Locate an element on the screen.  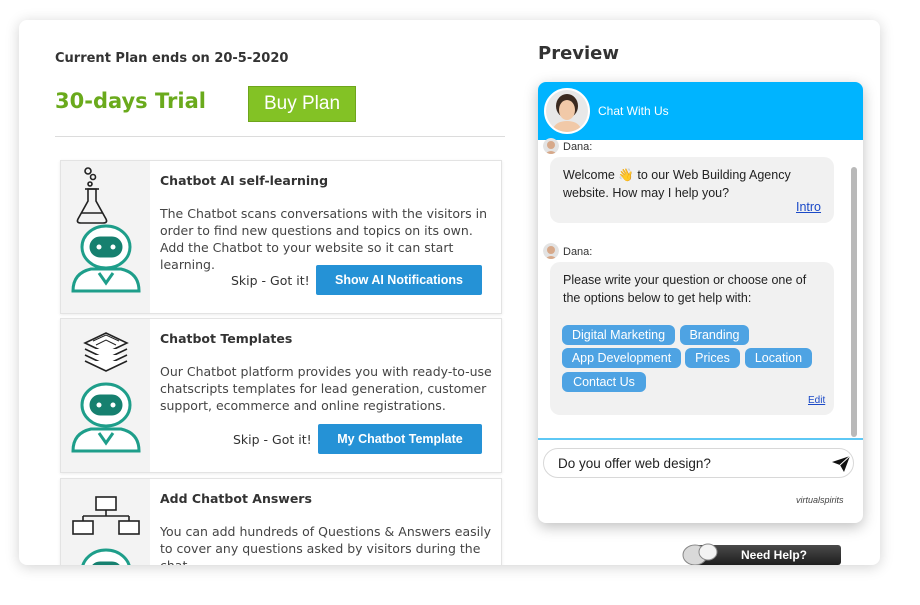
flask-robot-icon is located at coordinates (105, 237).